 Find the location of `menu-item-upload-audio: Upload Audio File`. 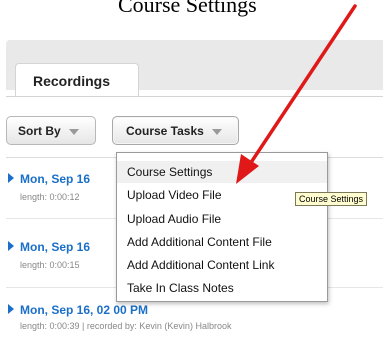

menu-item-upload-audio: Upload Audio File is located at coordinates (222, 219).